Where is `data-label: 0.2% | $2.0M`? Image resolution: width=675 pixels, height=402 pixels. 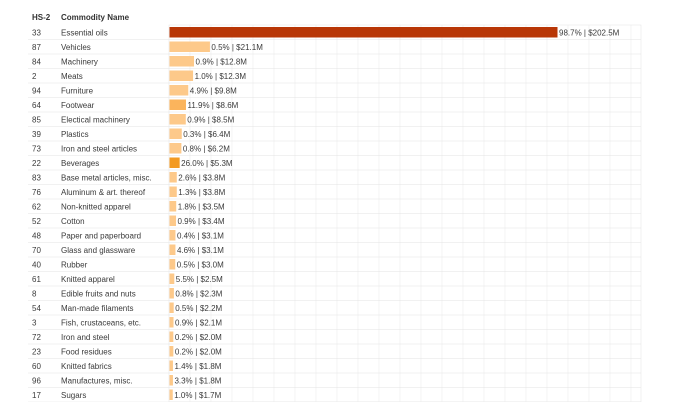
data-label: 0.2% | $2.0M is located at coordinates (198, 351).